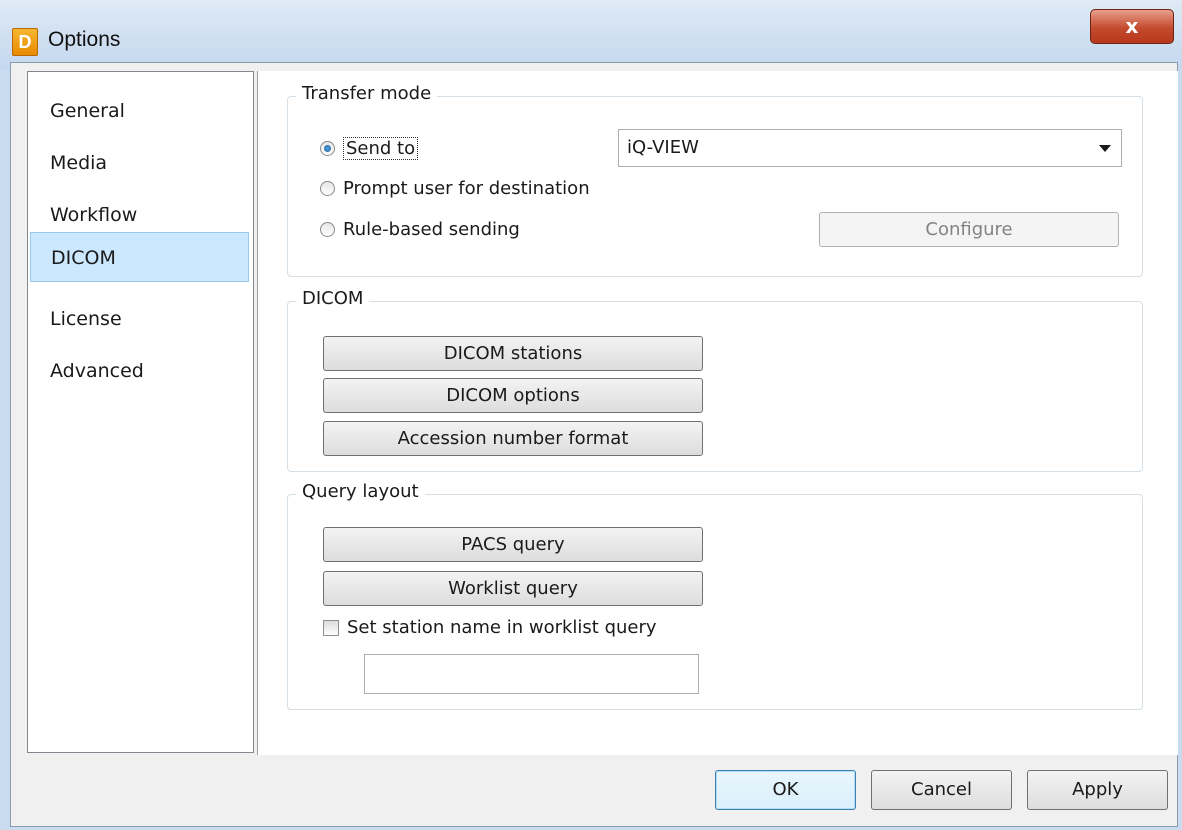  What do you see at coordinates (785, 790) in the screenshot?
I see `ok-button: OK` at bounding box center [785, 790].